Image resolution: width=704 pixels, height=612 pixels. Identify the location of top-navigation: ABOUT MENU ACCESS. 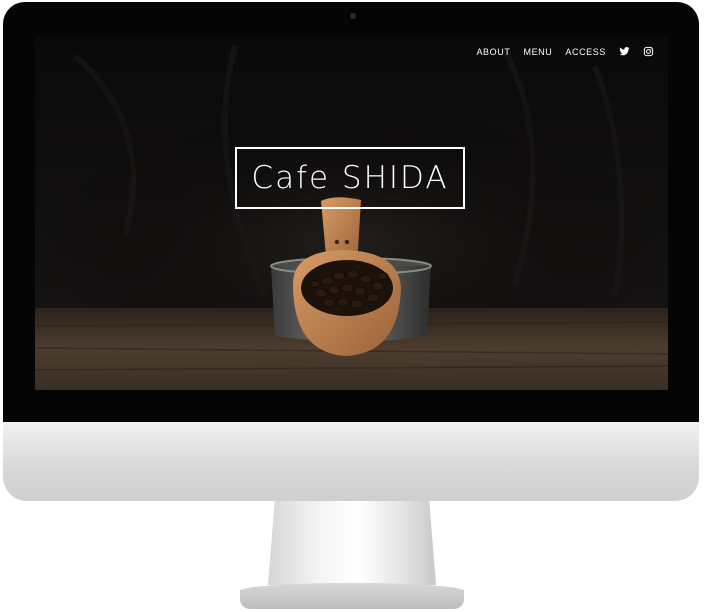
(565, 51).